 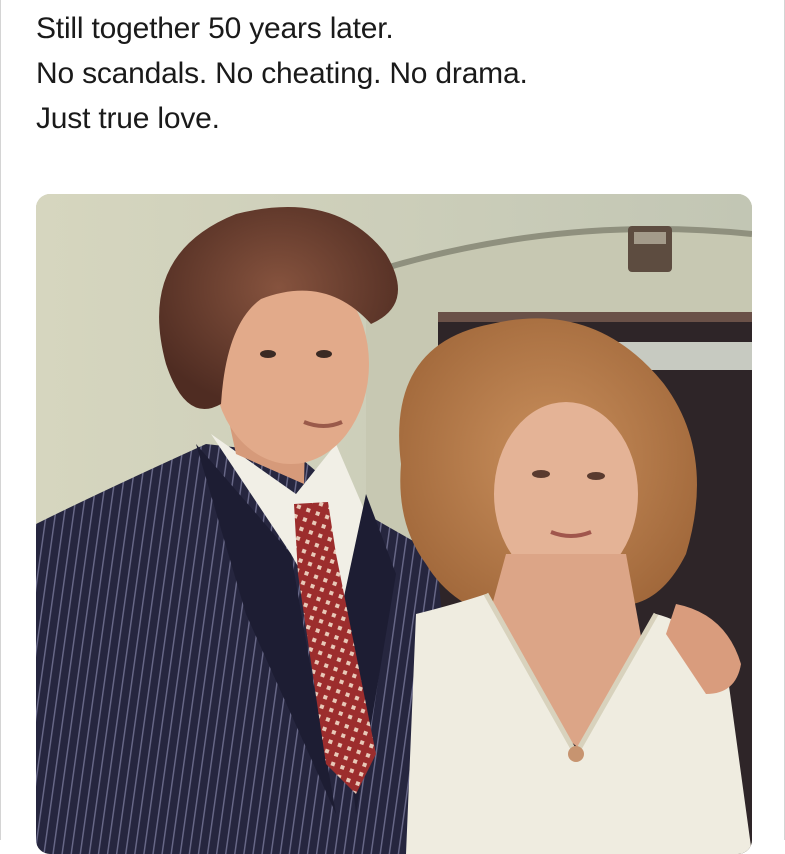 I want to click on caption-line: Just true love., so click(x=128, y=118).